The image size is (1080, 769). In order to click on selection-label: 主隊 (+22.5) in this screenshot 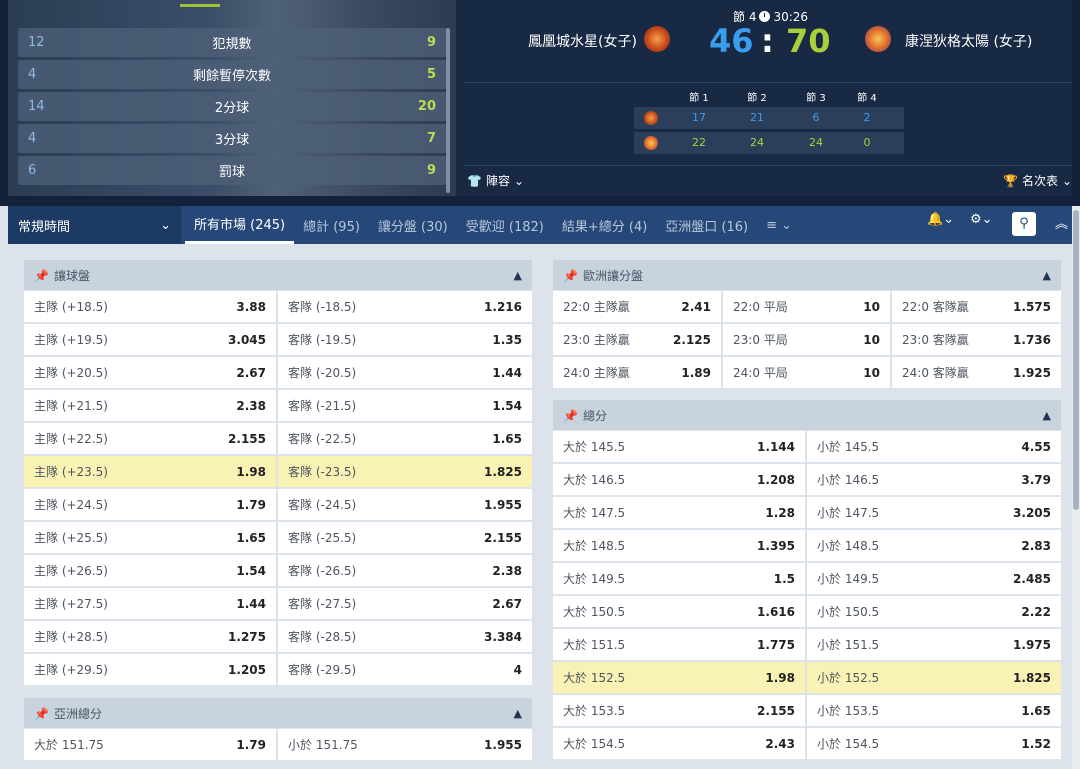, I will do `click(71, 439)`.